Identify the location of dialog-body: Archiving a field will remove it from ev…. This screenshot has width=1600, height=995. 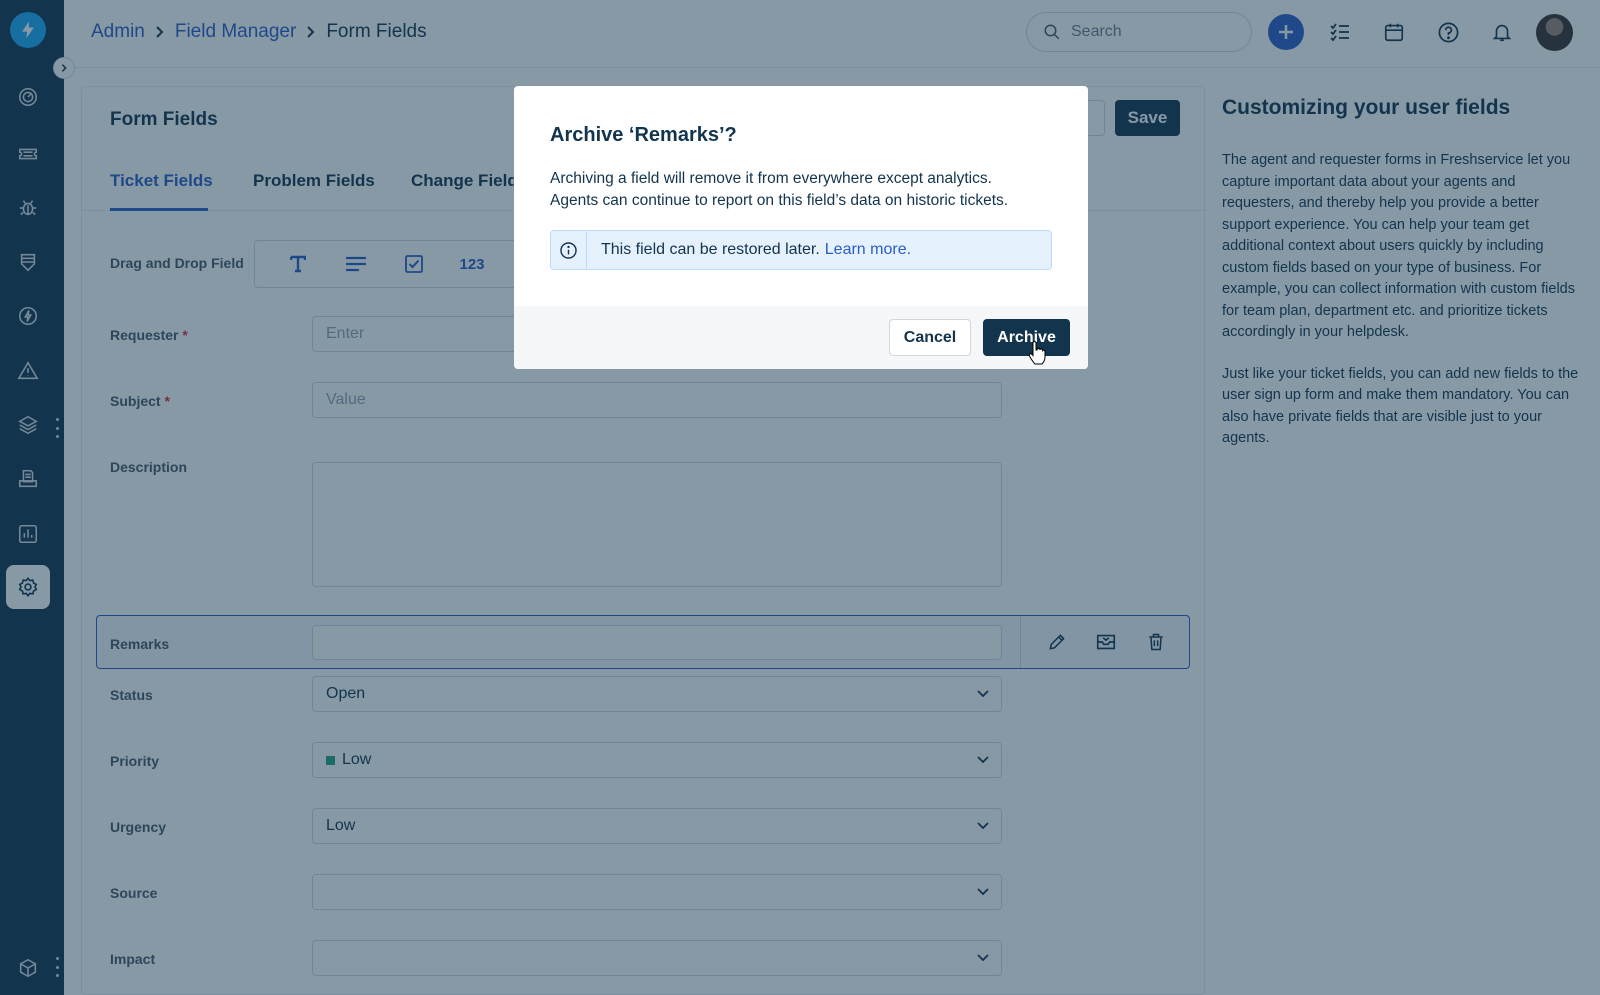
(779, 189).